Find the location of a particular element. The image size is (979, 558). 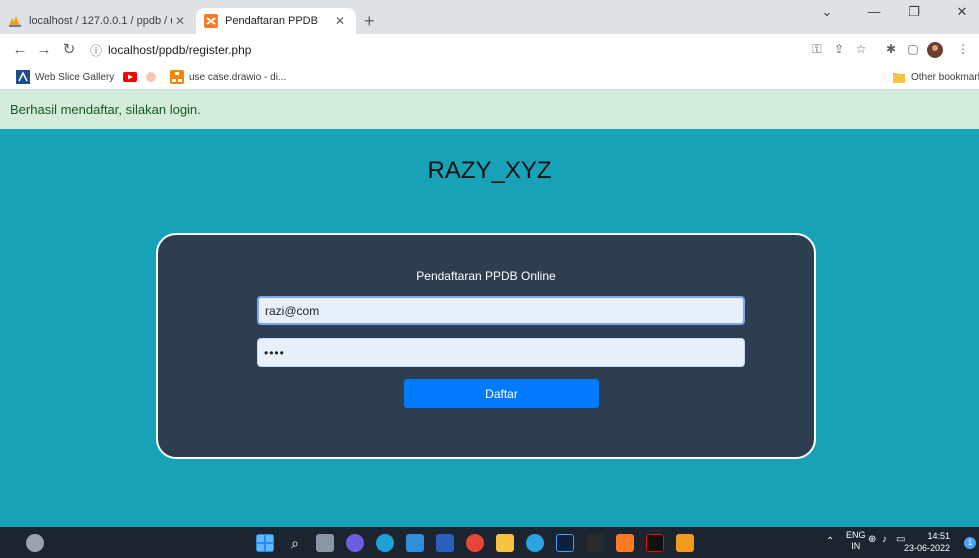

other-bookmarks: Other bookmarks is located at coordinates (935, 77).